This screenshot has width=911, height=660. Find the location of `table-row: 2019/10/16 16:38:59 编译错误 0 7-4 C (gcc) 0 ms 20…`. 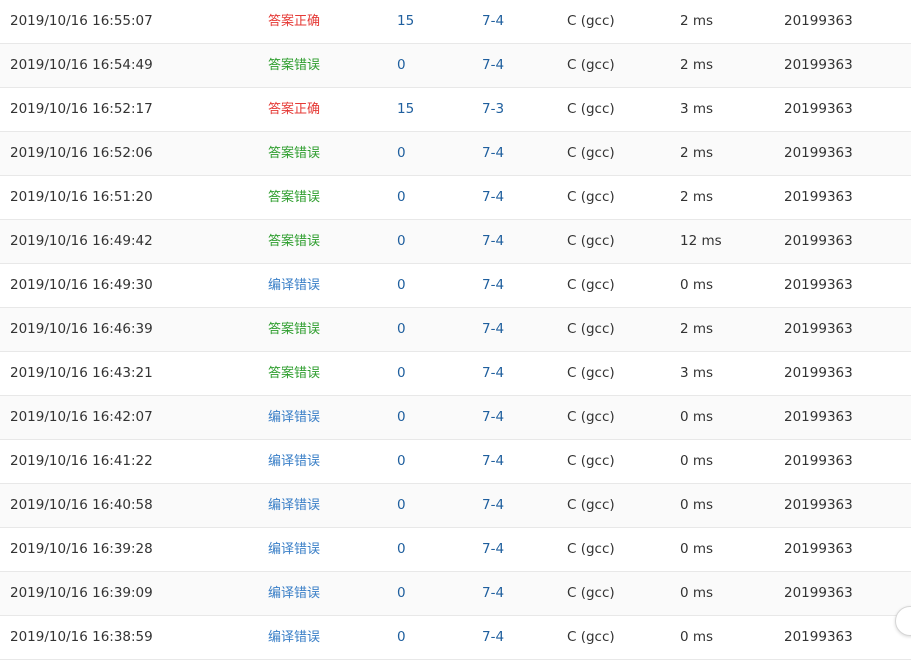

table-row: 2019/10/16 16:38:59 编译错误 0 7-4 C (gcc) 0 ms 20… is located at coordinates (455, 638).